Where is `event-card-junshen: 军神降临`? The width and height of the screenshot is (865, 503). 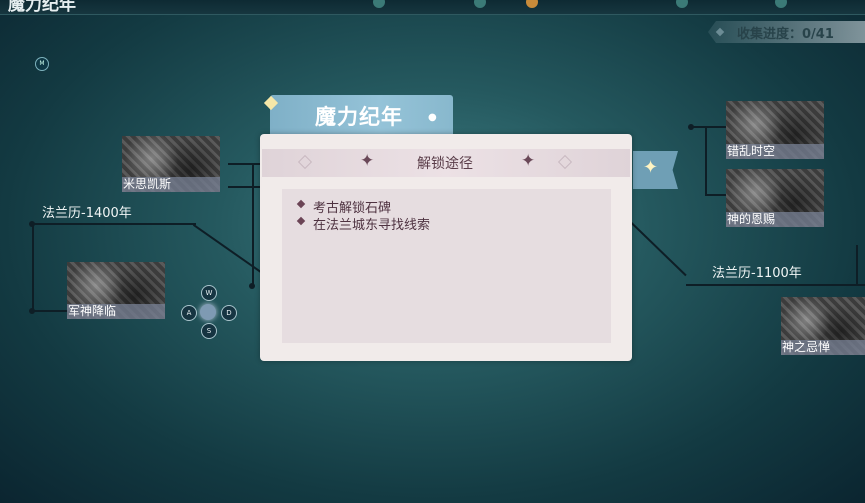 event-card-junshen: 军神降临 is located at coordinates (116, 290).